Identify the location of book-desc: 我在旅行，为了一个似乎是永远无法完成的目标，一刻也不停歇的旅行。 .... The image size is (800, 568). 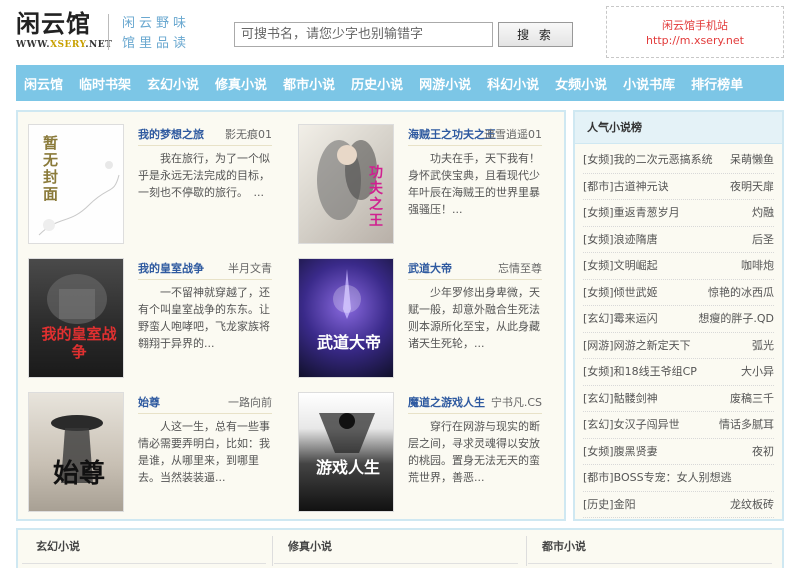
(204, 175).